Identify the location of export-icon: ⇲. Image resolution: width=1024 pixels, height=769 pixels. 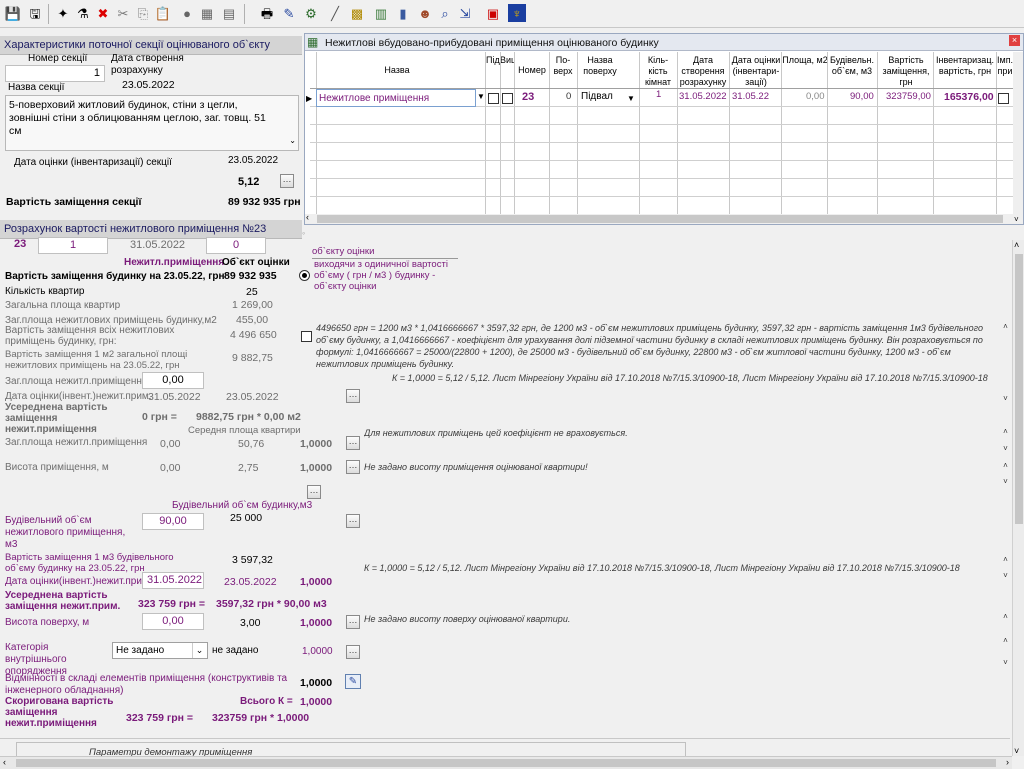
(465, 13).